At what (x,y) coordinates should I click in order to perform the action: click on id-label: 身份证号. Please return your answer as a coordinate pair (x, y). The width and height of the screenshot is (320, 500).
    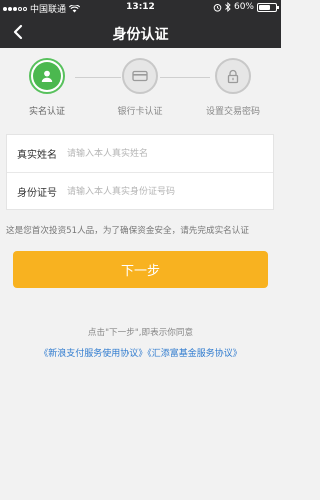
    Looking at the image, I should click on (37, 193).